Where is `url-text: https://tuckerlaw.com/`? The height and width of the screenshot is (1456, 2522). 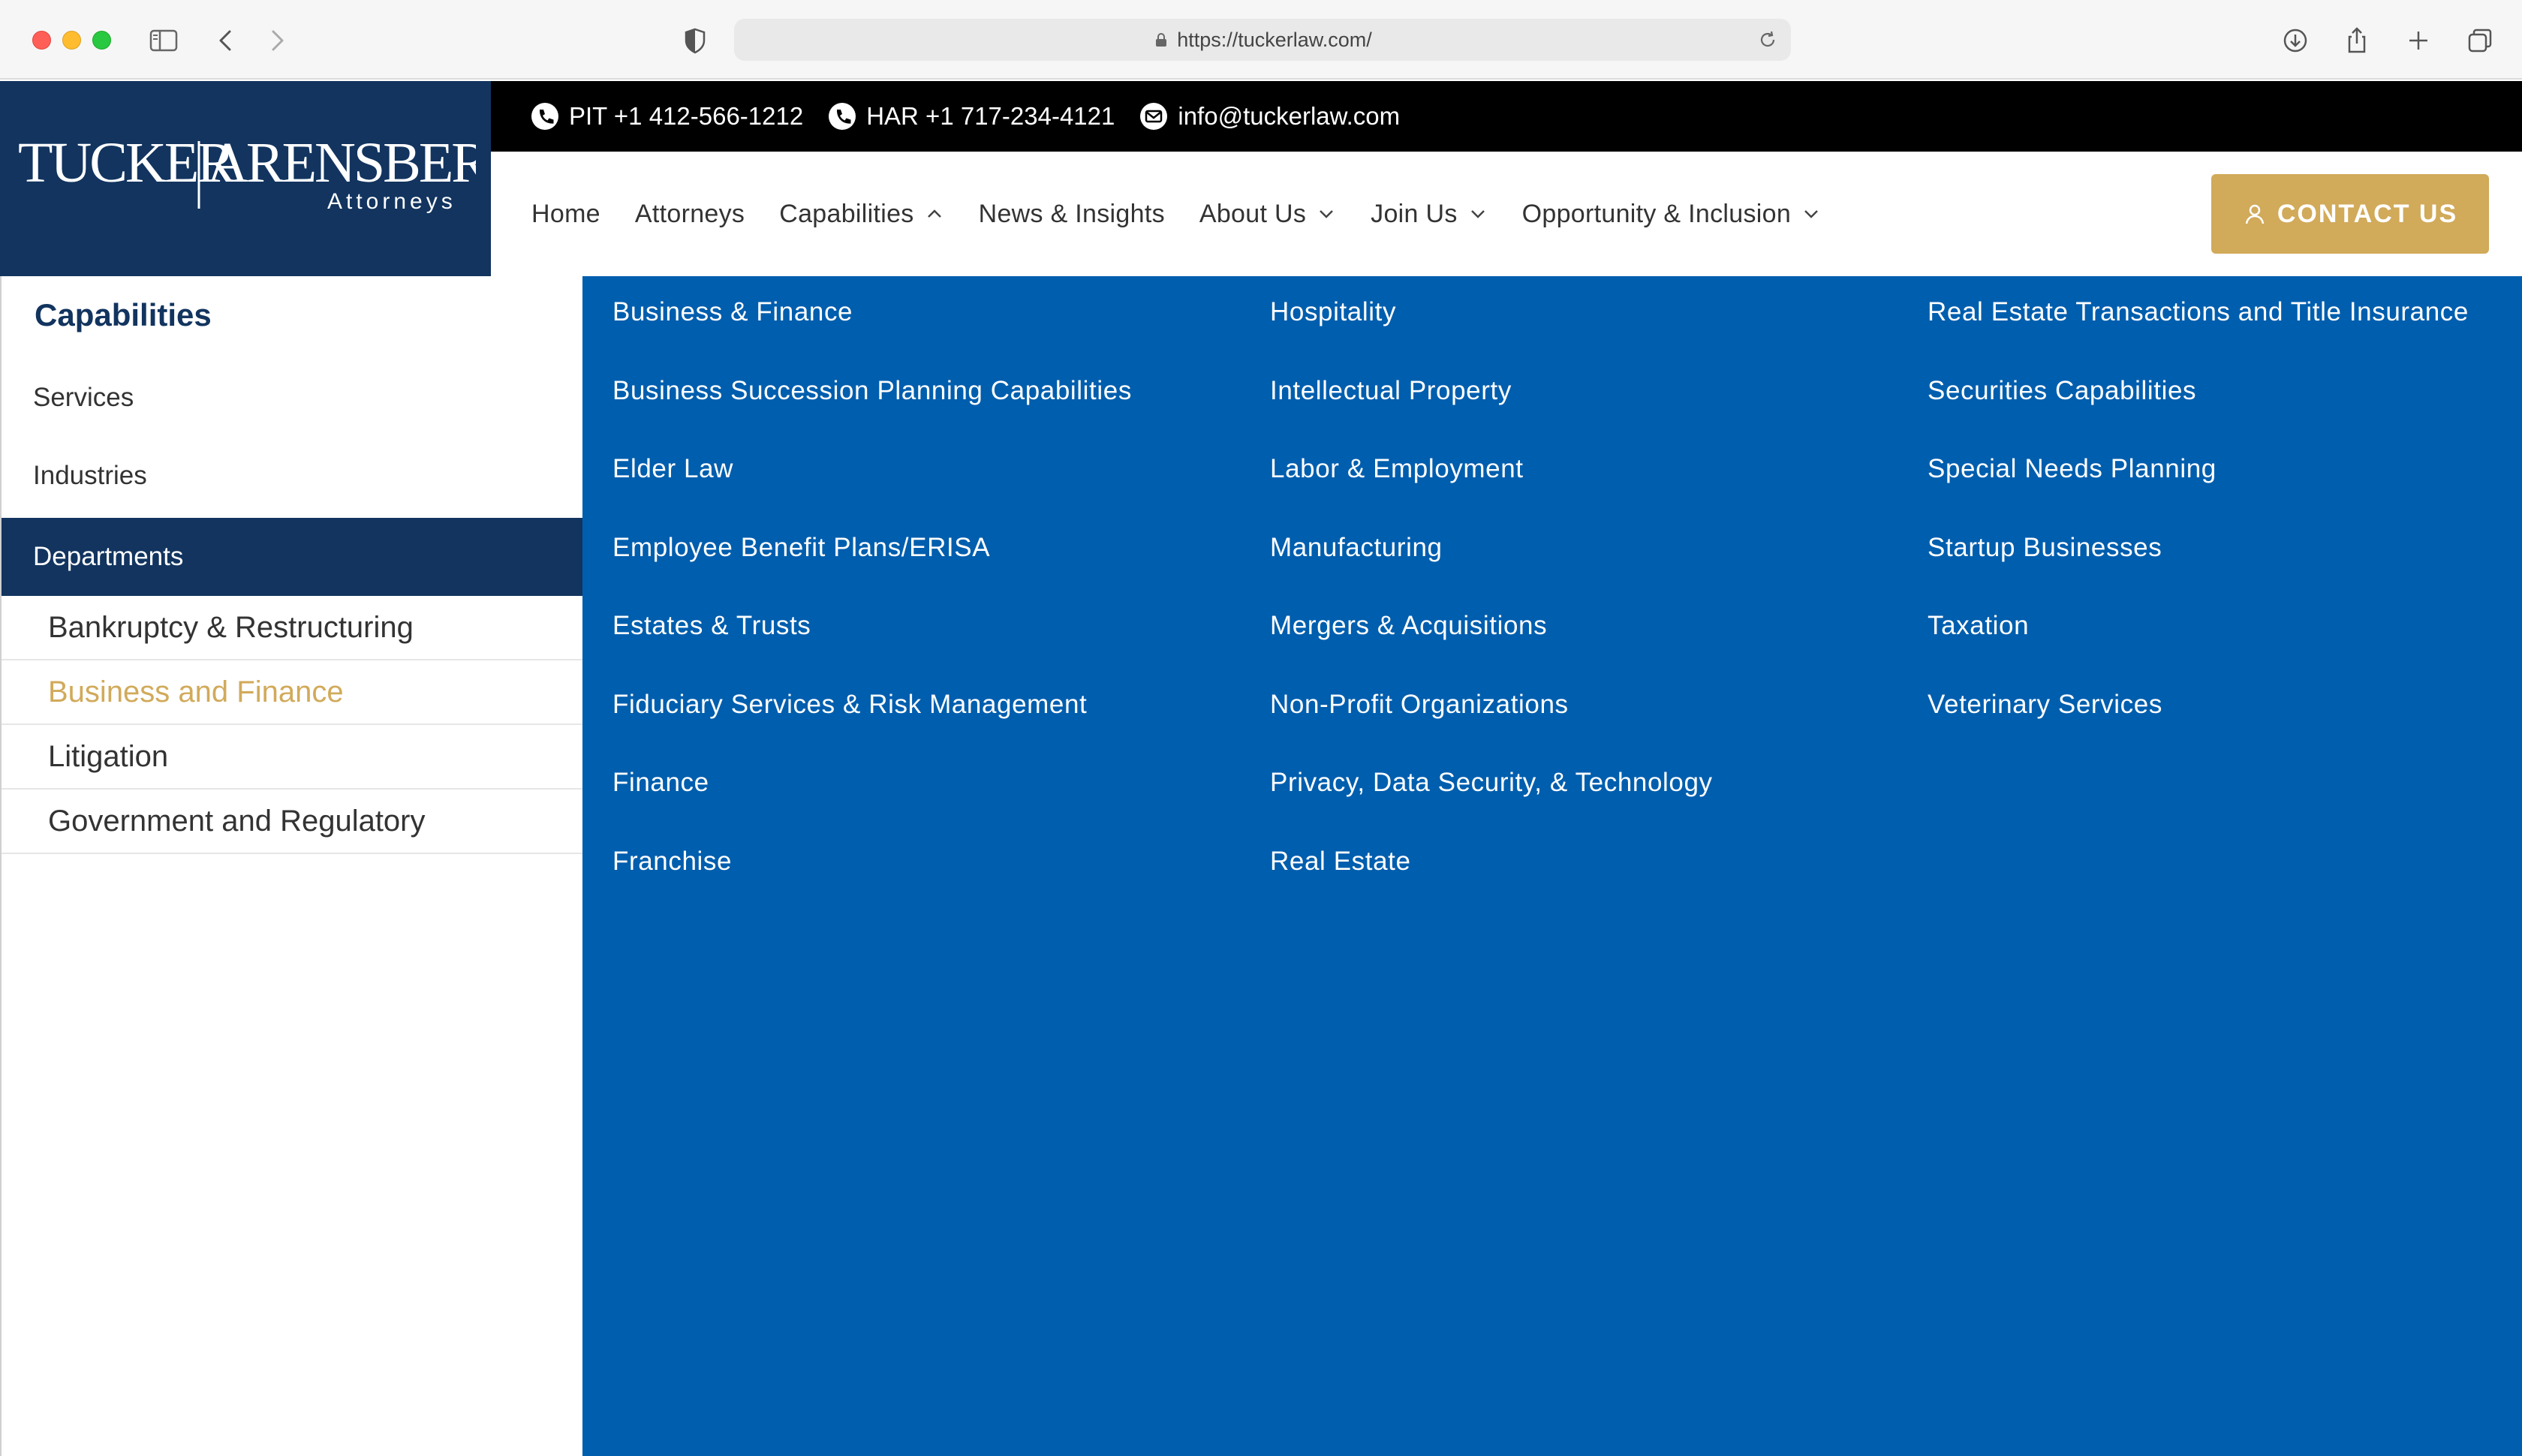
url-text: https://tuckerlaw.com/ is located at coordinates (1274, 39).